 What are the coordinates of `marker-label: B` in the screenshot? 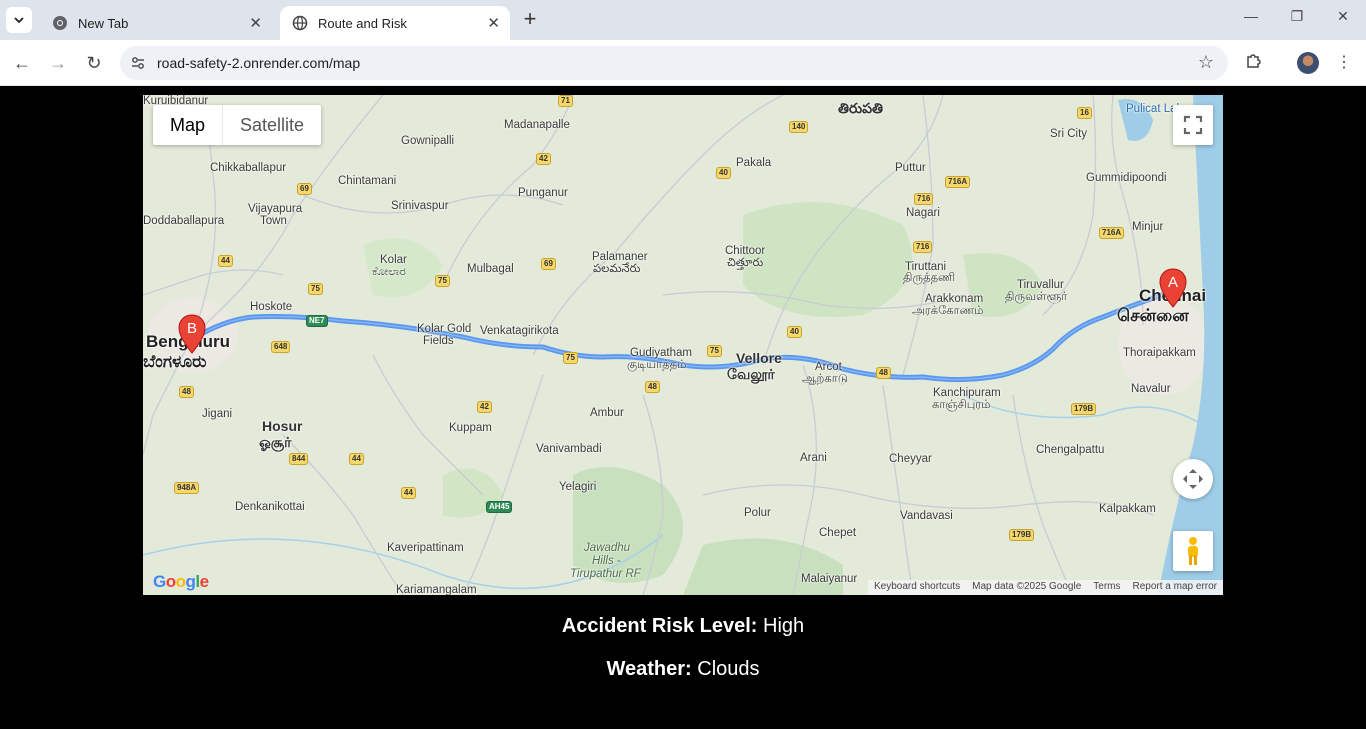 It's located at (192, 328).